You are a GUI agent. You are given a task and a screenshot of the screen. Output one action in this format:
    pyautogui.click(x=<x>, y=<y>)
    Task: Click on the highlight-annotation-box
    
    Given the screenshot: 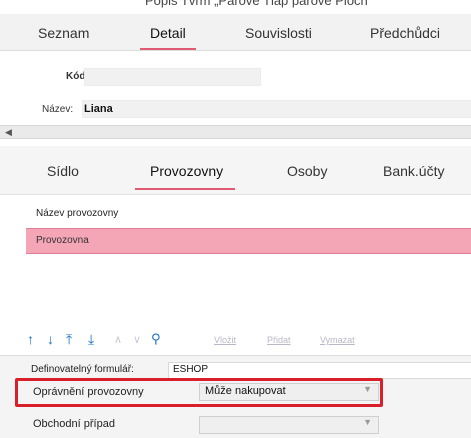 What is the action you would take?
    pyautogui.click(x=199, y=392)
    